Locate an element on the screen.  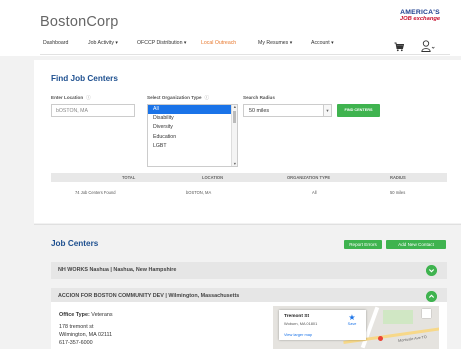
org-option-lgbt: LGBT is located at coordinates (192, 146).